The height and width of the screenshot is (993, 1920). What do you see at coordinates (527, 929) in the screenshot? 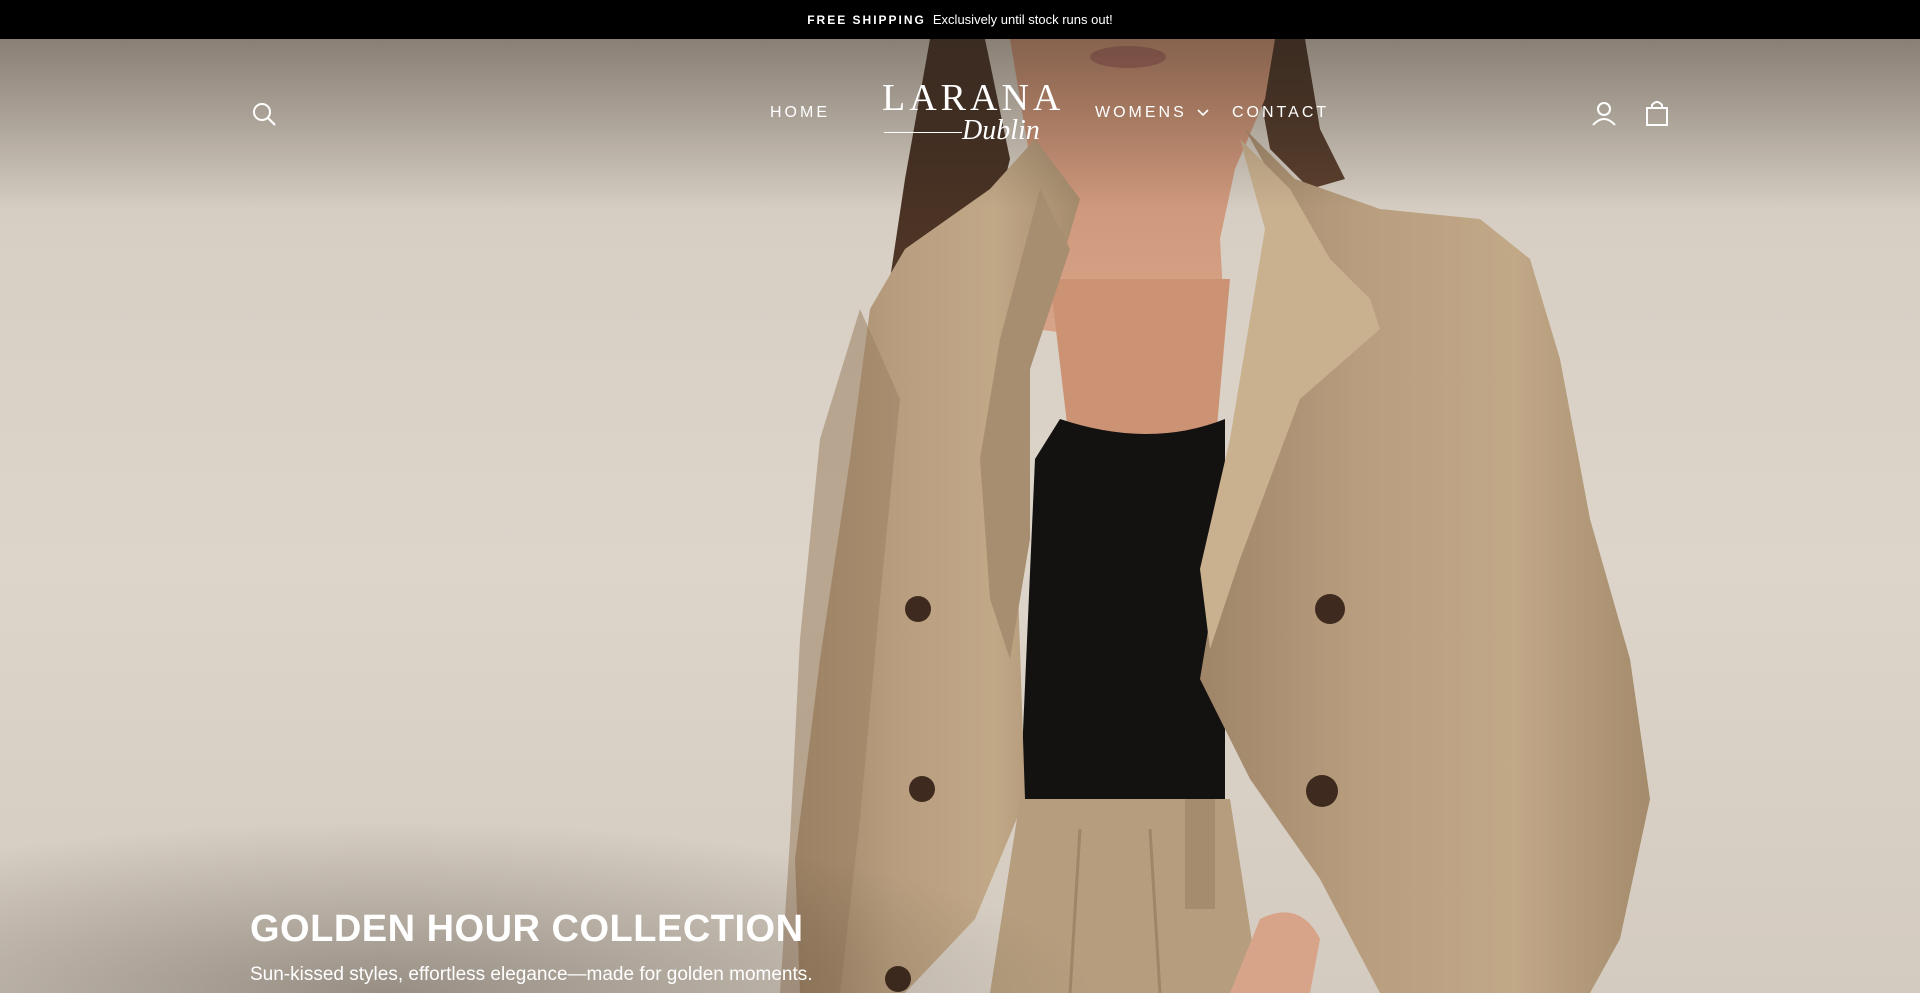
I see `hero-title: GOLDEN HOUR COLLECTION` at bounding box center [527, 929].